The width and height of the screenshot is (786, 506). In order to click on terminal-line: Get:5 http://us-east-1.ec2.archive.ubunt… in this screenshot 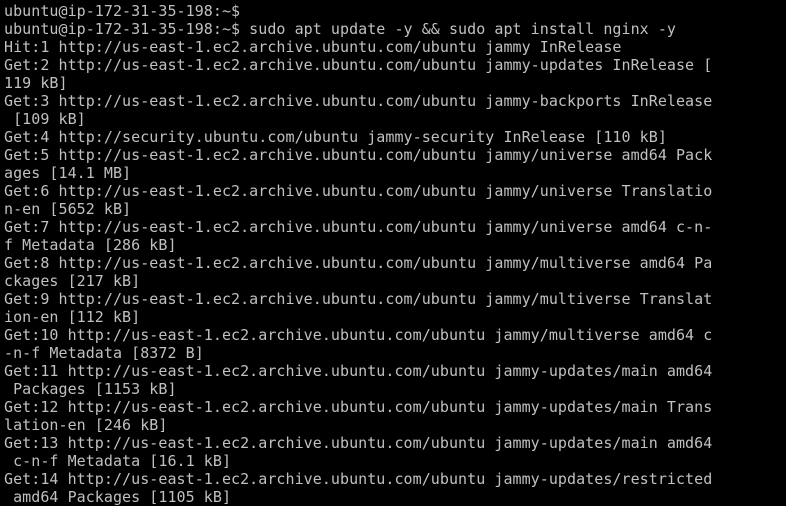, I will do `click(358, 155)`.